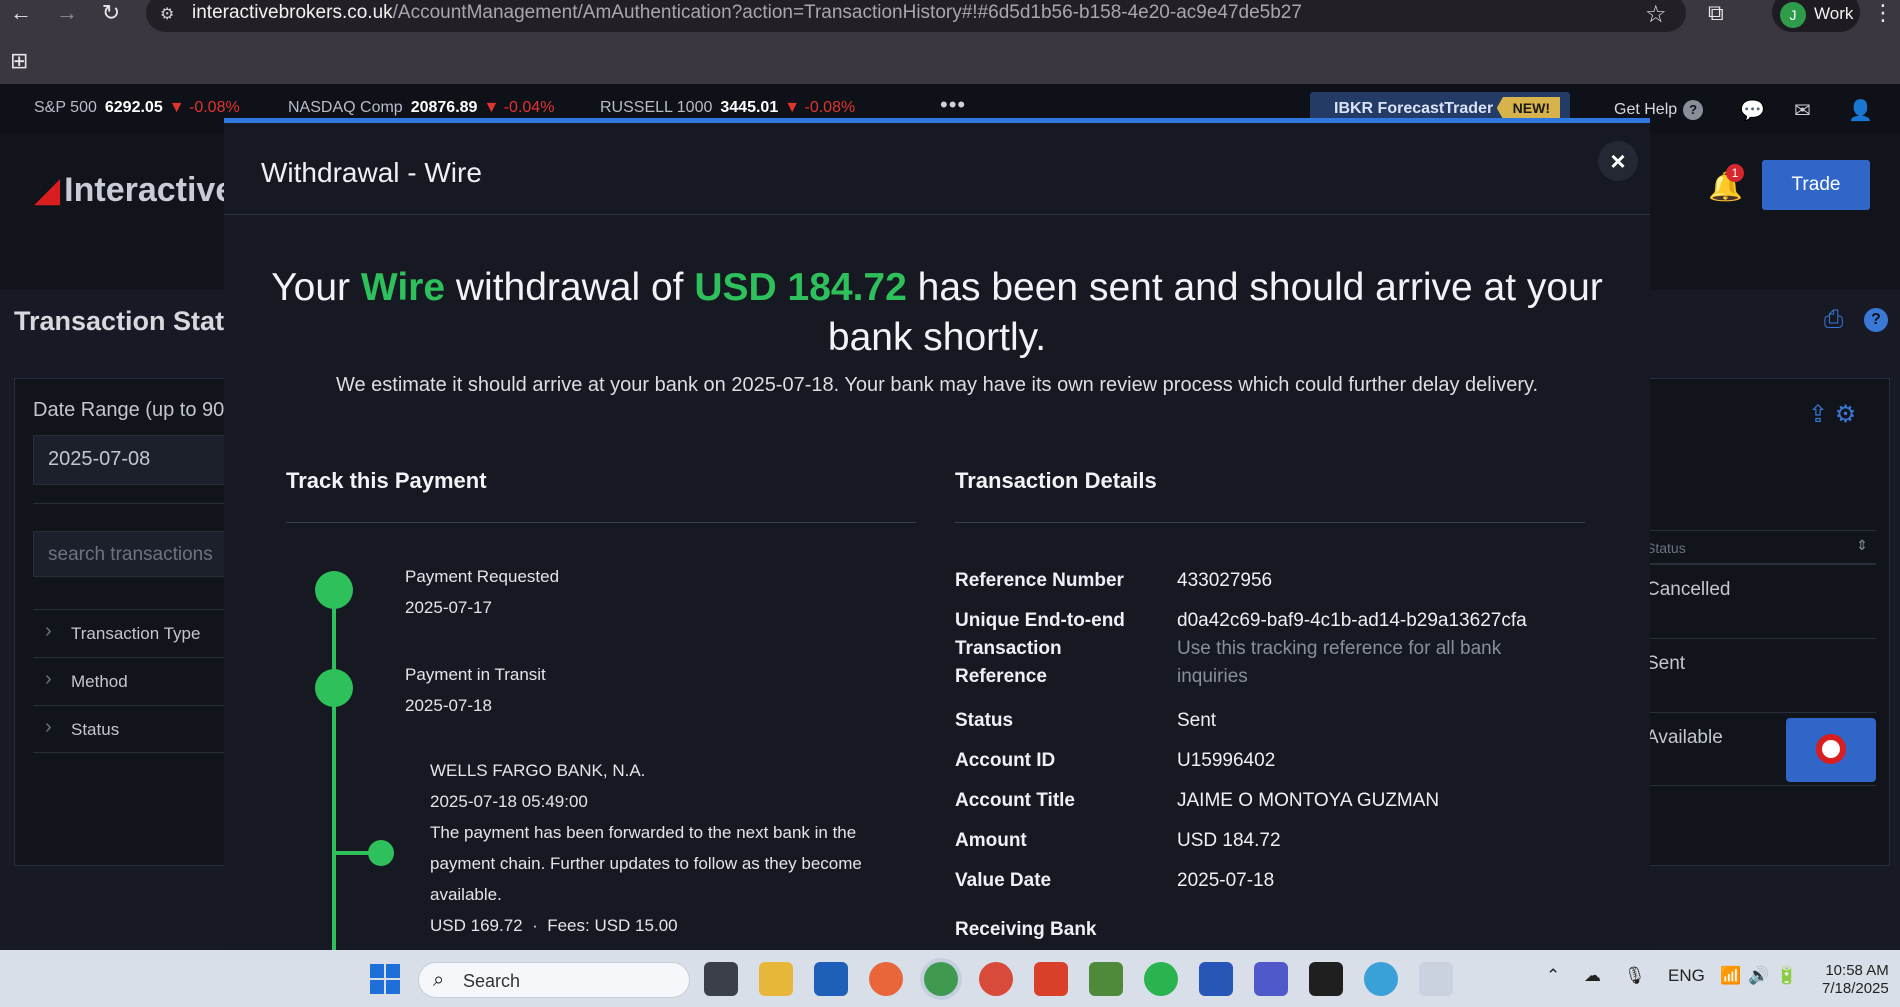 Image resolution: width=1900 pixels, height=1007 pixels. I want to click on ticker-item: NASDAQ Comp 20876.89 ▼ -0.04%, so click(421, 108).